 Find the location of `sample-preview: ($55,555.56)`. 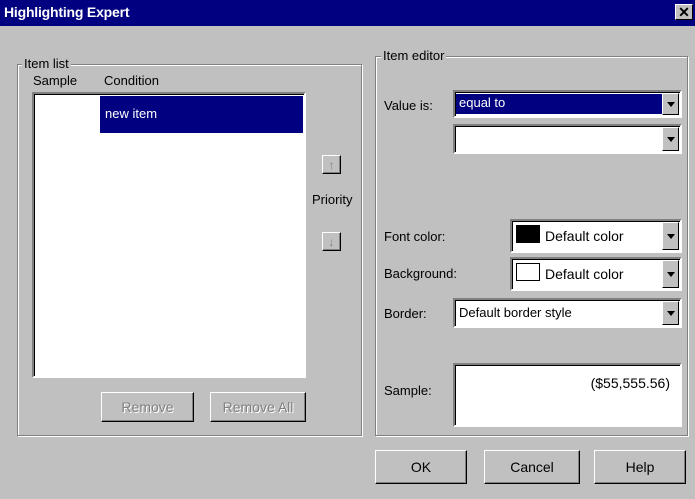

sample-preview: ($55,555.56) is located at coordinates (567, 395).